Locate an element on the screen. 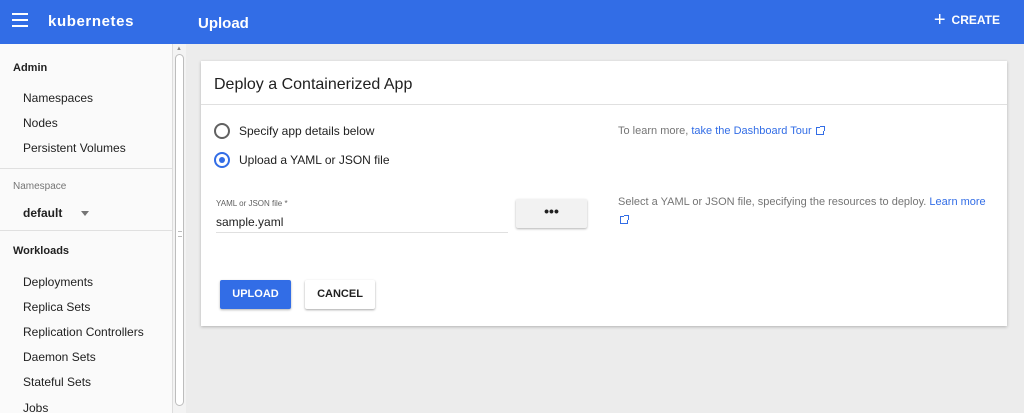 The height and width of the screenshot is (413, 1024). sidebar-item-nodes: Nodes is located at coordinates (40, 123).